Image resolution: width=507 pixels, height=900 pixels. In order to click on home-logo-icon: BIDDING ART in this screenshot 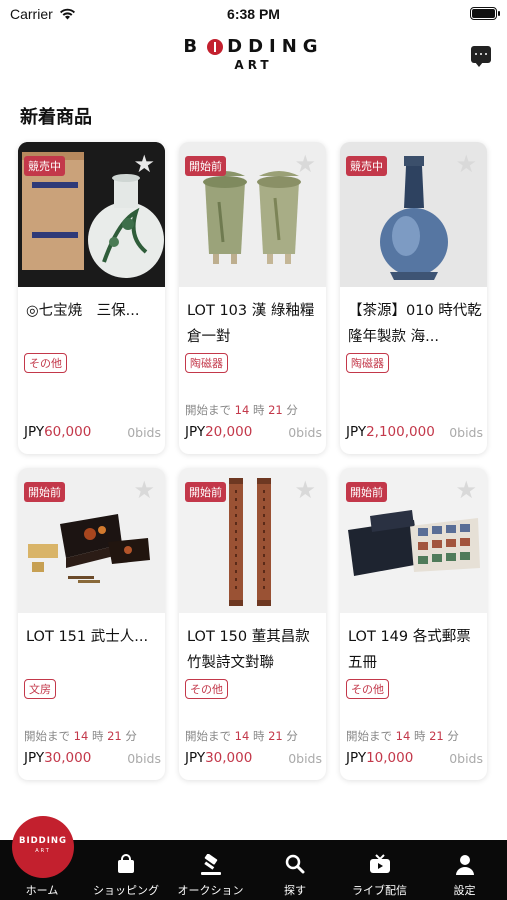, I will do `click(43, 847)`.